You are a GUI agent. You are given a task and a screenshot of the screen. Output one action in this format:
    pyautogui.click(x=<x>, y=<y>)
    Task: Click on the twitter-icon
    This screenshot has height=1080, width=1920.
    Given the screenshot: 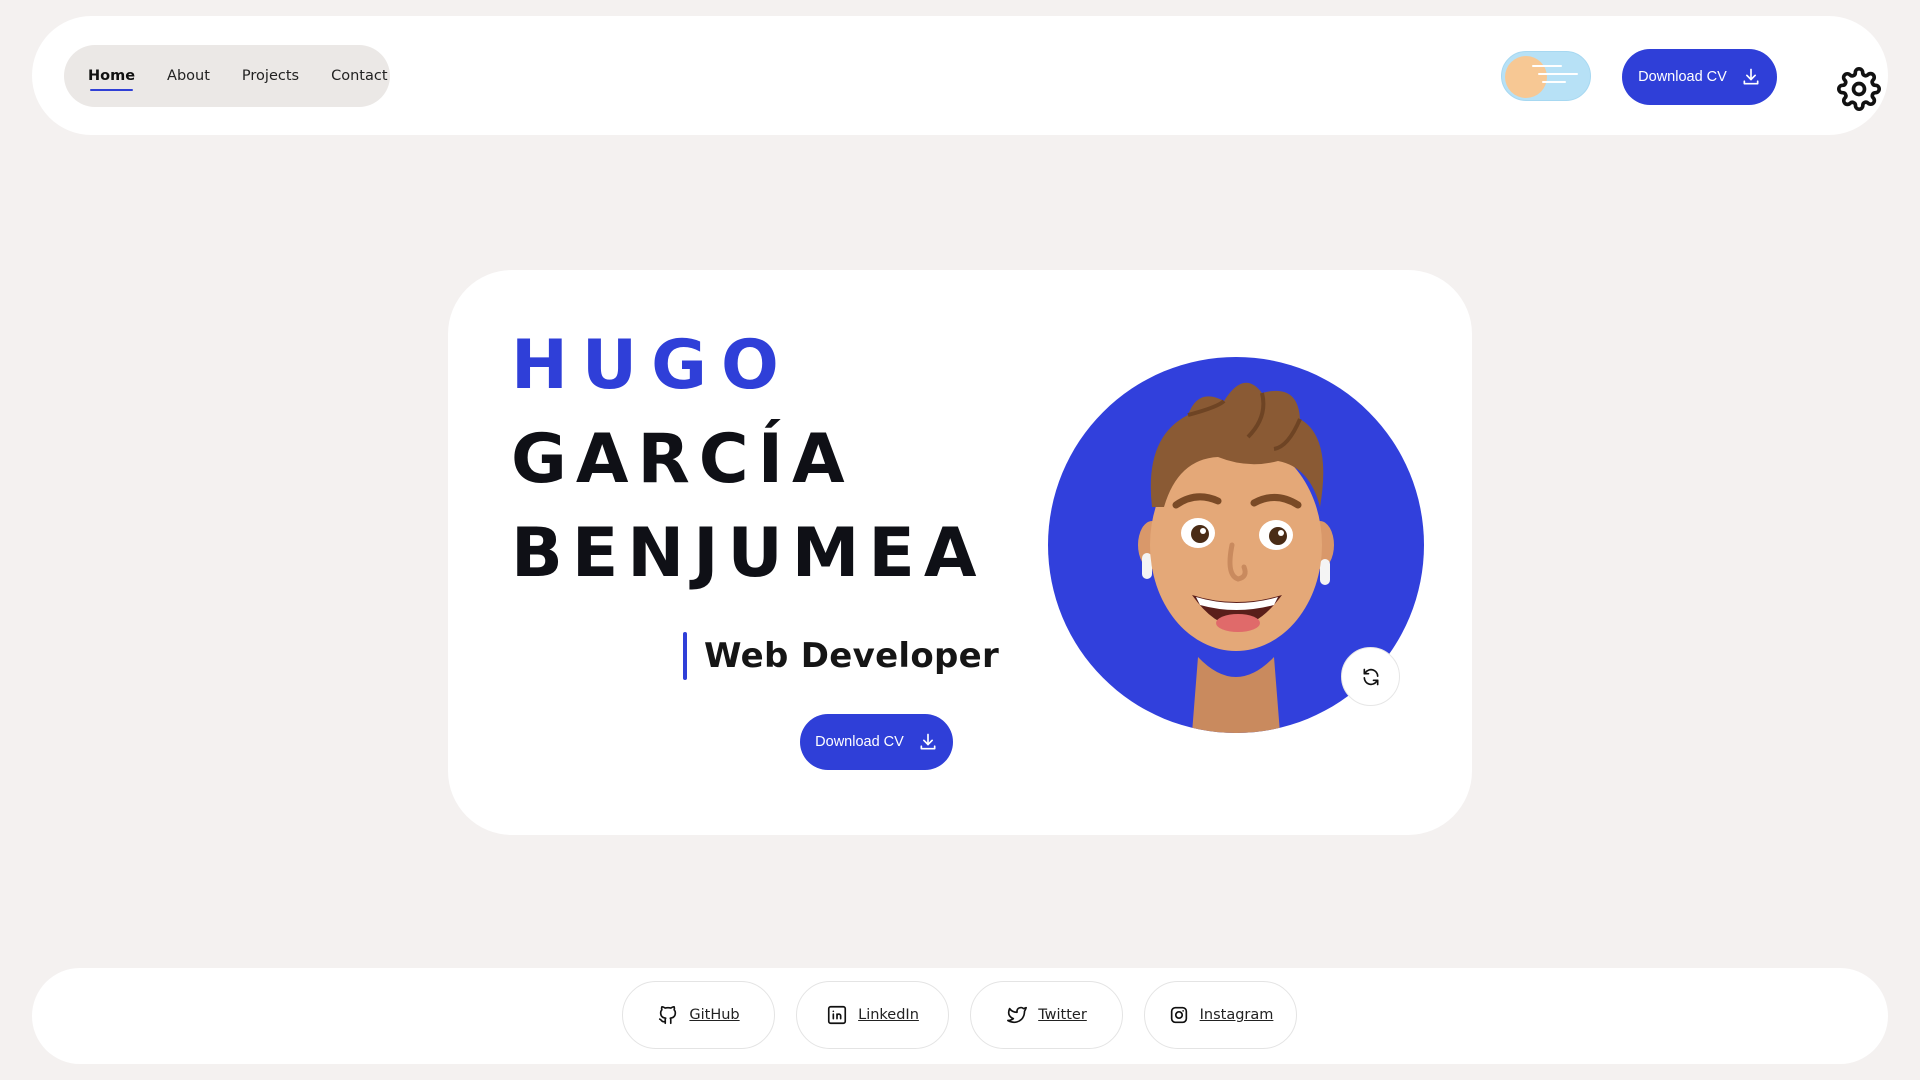 What is the action you would take?
    pyautogui.click(x=1017, y=1015)
    